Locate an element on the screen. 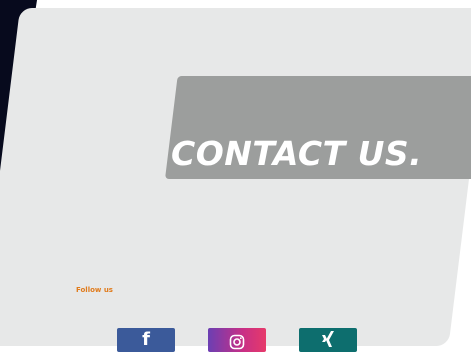 This screenshot has height=352, width=471. facebook-link: f is located at coordinates (146, 340).